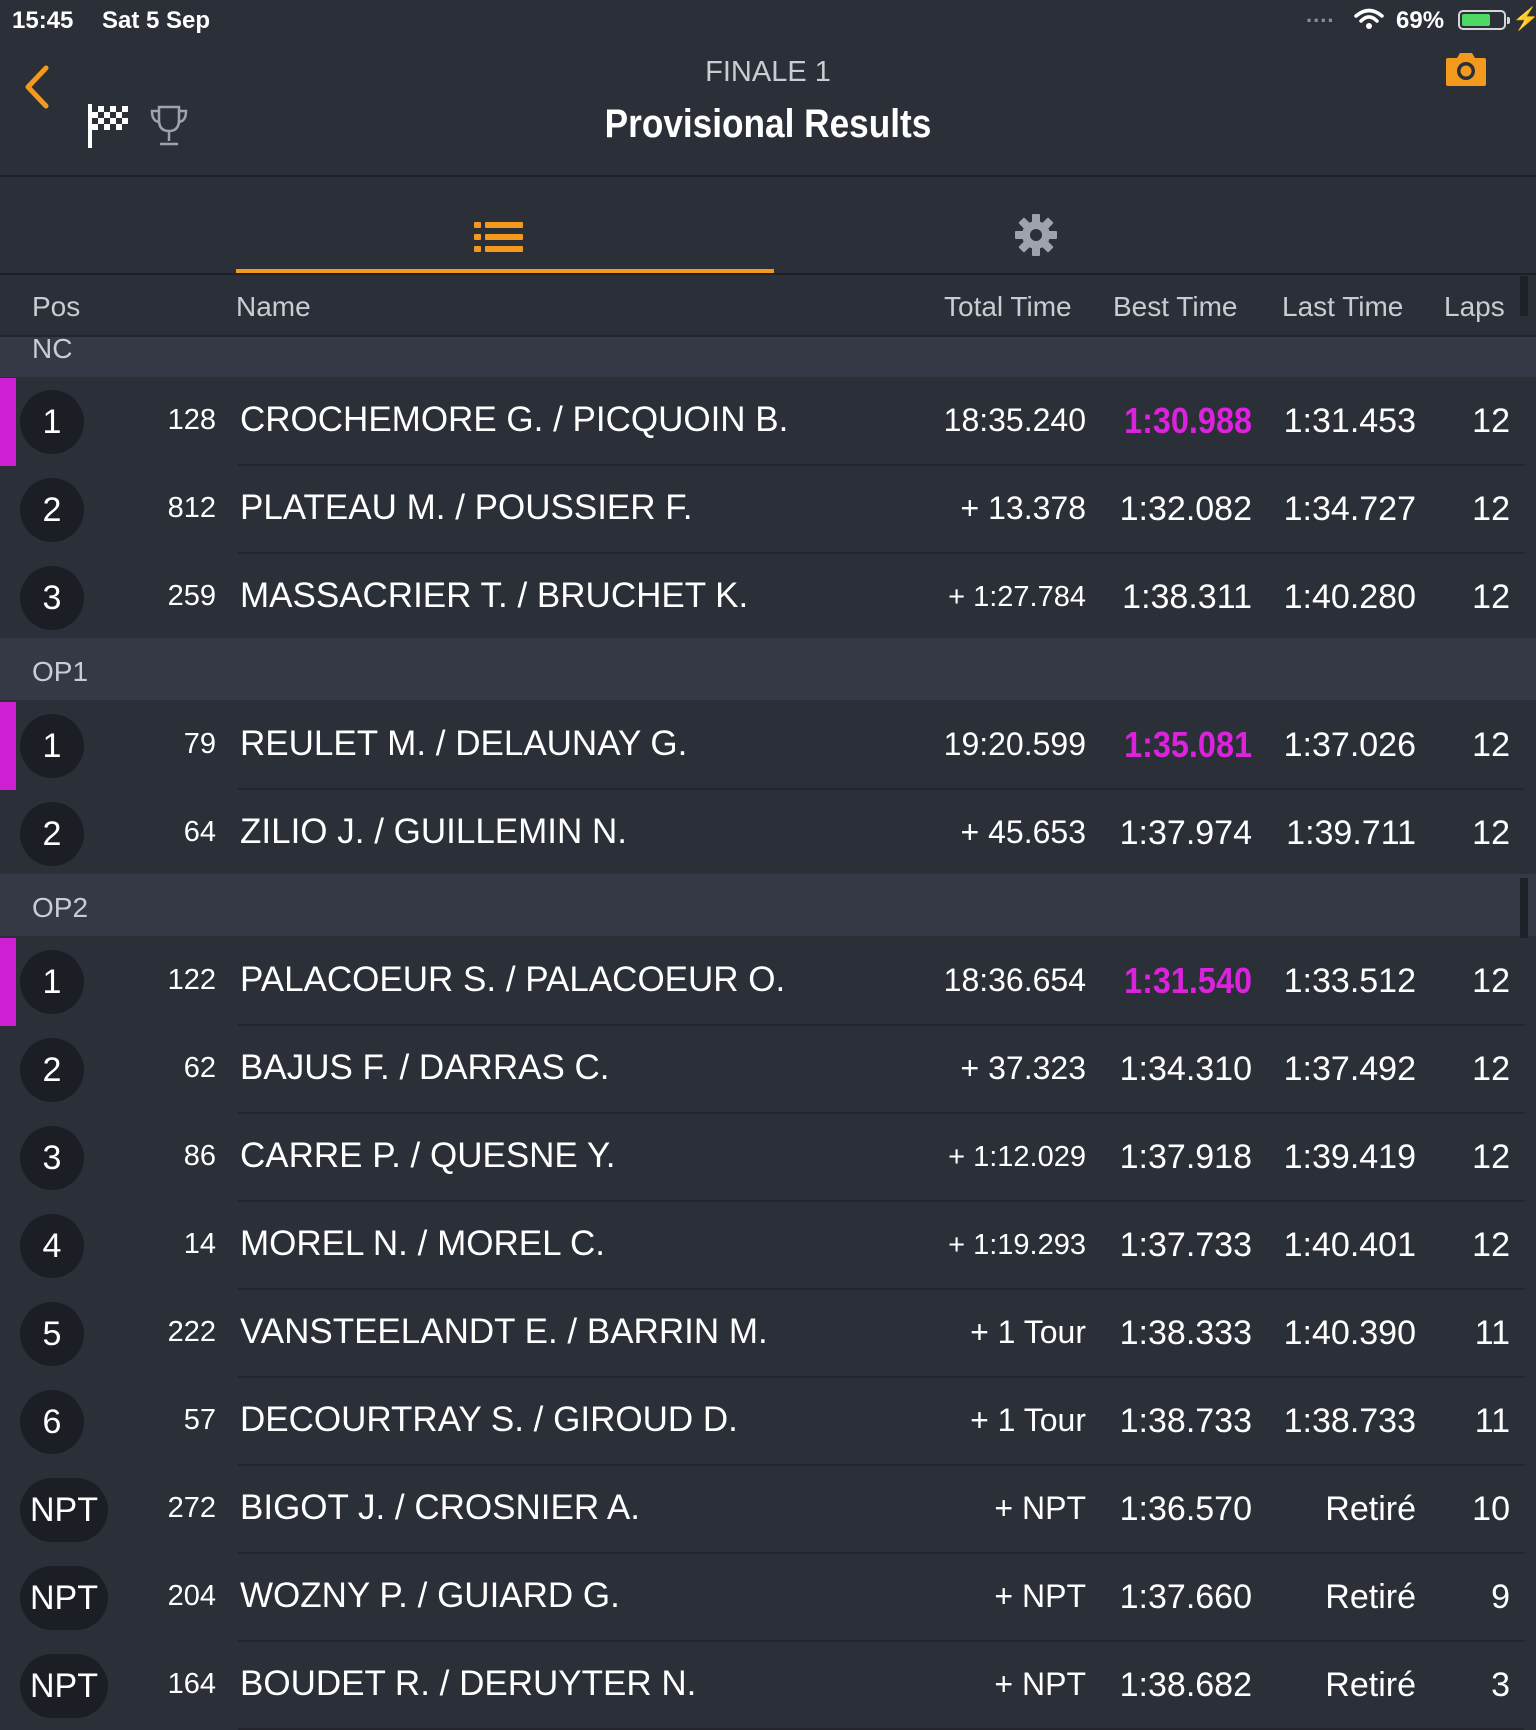 Image resolution: width=1536 pixels, height=1730 pixels. Describe the element at coordinates (1349, 745) in the screenshot. I see `last-time: 1:37.026` at that location.